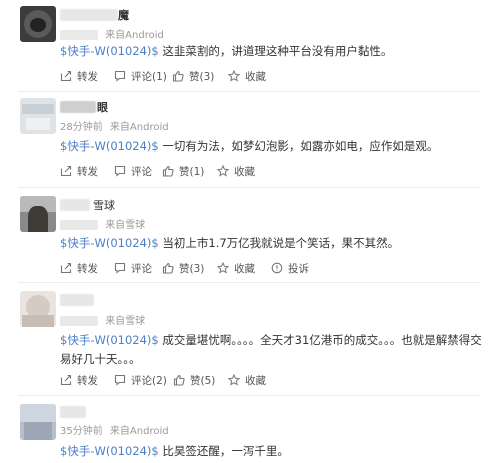 This screenshot has height=463, width=499. I want to click on username-tail: 雪球, so click(104, 205).